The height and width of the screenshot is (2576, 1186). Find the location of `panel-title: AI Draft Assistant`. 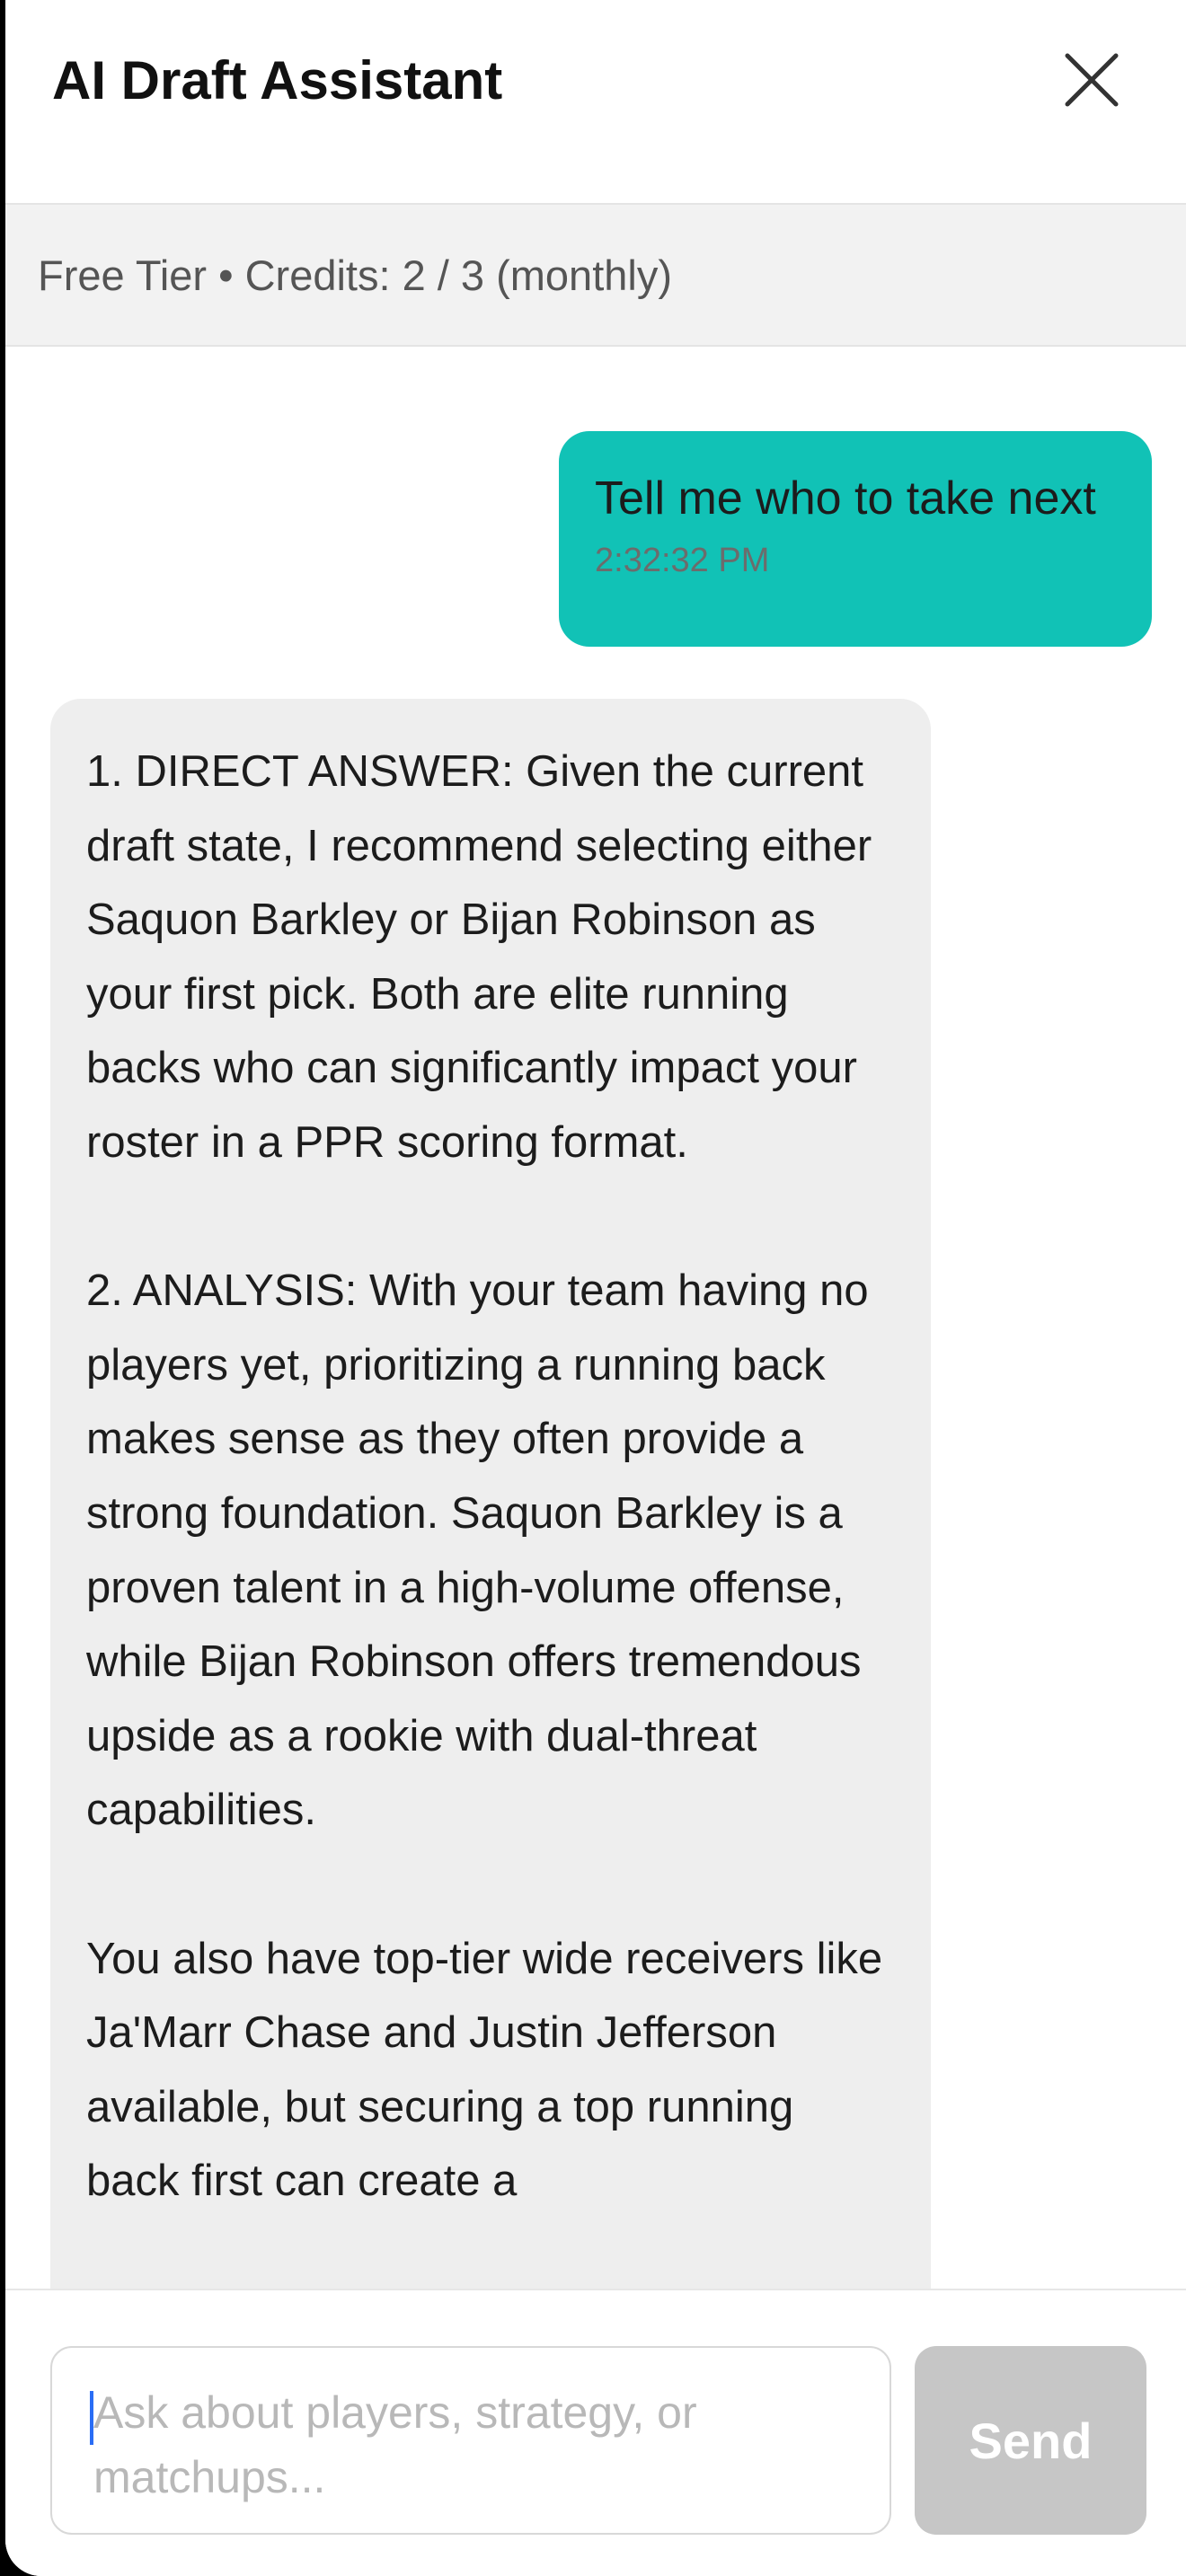

panel-title: AI Draft Assistant is located at coordinates (277, 80).